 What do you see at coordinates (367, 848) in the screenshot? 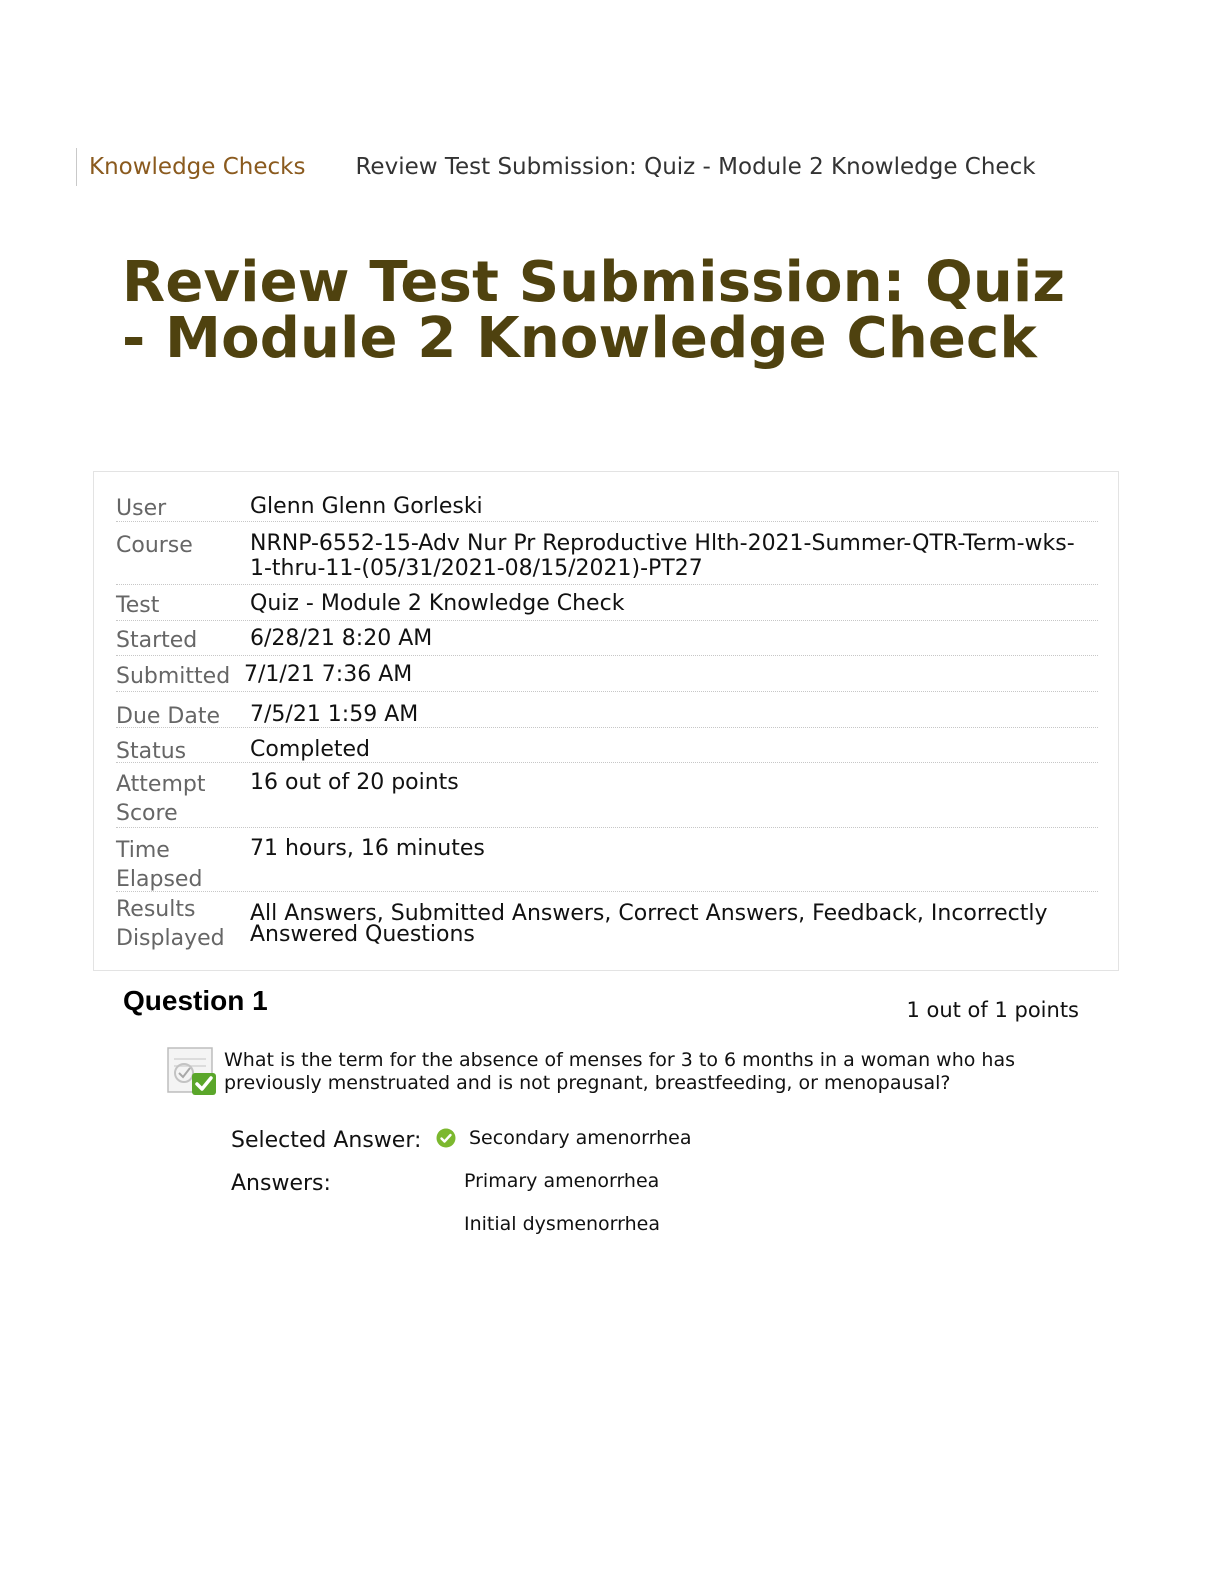
I see `detail-value: 71 hours, 16 minutes` at bounding box center [367, 848].